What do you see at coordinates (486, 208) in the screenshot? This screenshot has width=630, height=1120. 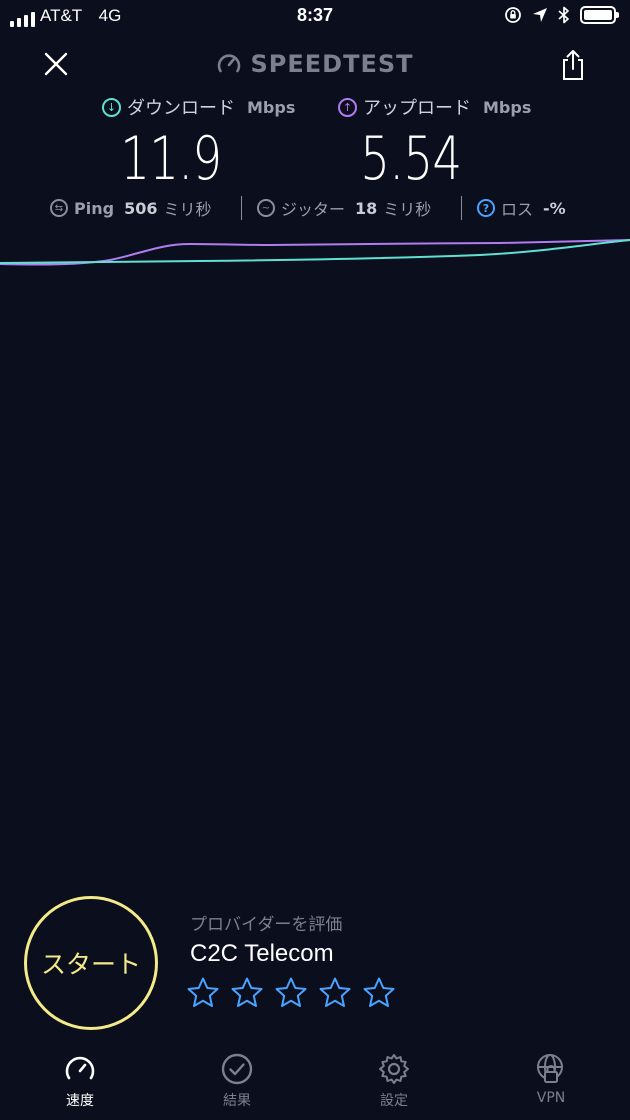 I see `help-icon: ?` at bounding box center [486, 208].